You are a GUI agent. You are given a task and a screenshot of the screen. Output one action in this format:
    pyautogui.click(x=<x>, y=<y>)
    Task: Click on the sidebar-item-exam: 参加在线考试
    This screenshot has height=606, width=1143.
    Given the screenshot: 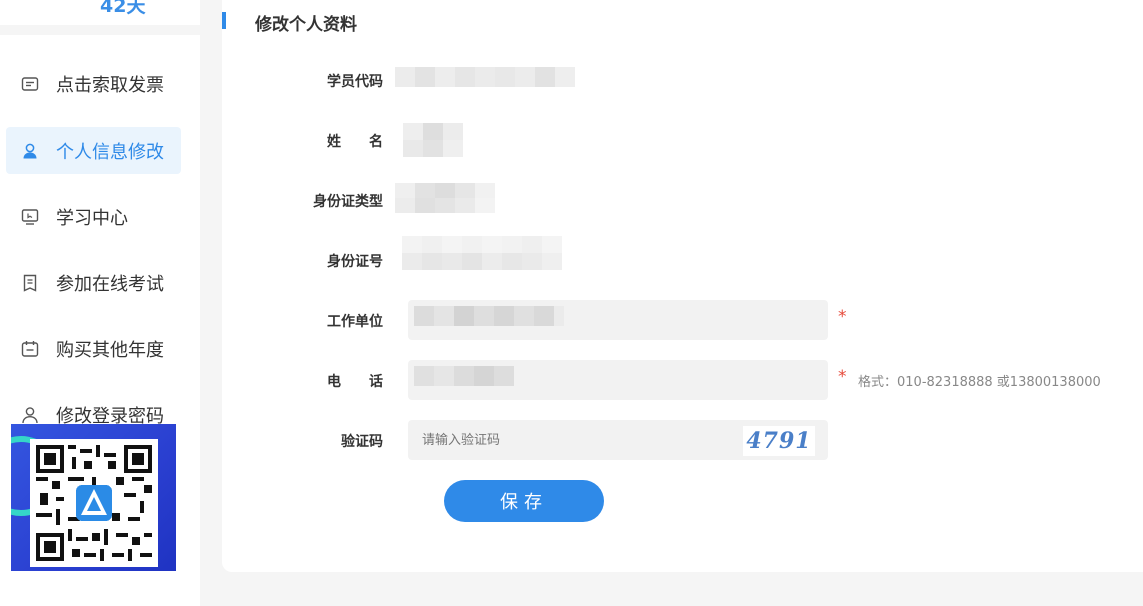 What is the action you would take?
    pyautogui.click(x=93, y=282)
    